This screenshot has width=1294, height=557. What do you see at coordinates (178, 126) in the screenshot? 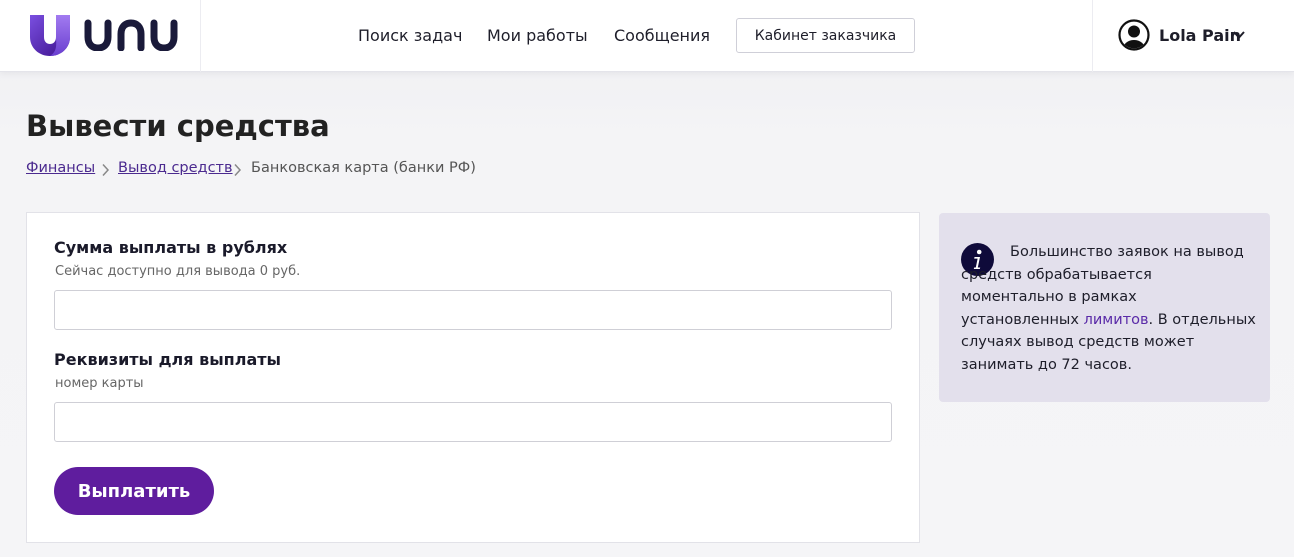
I see `page-title: Вывести средства` at bounding box center [178, 126].